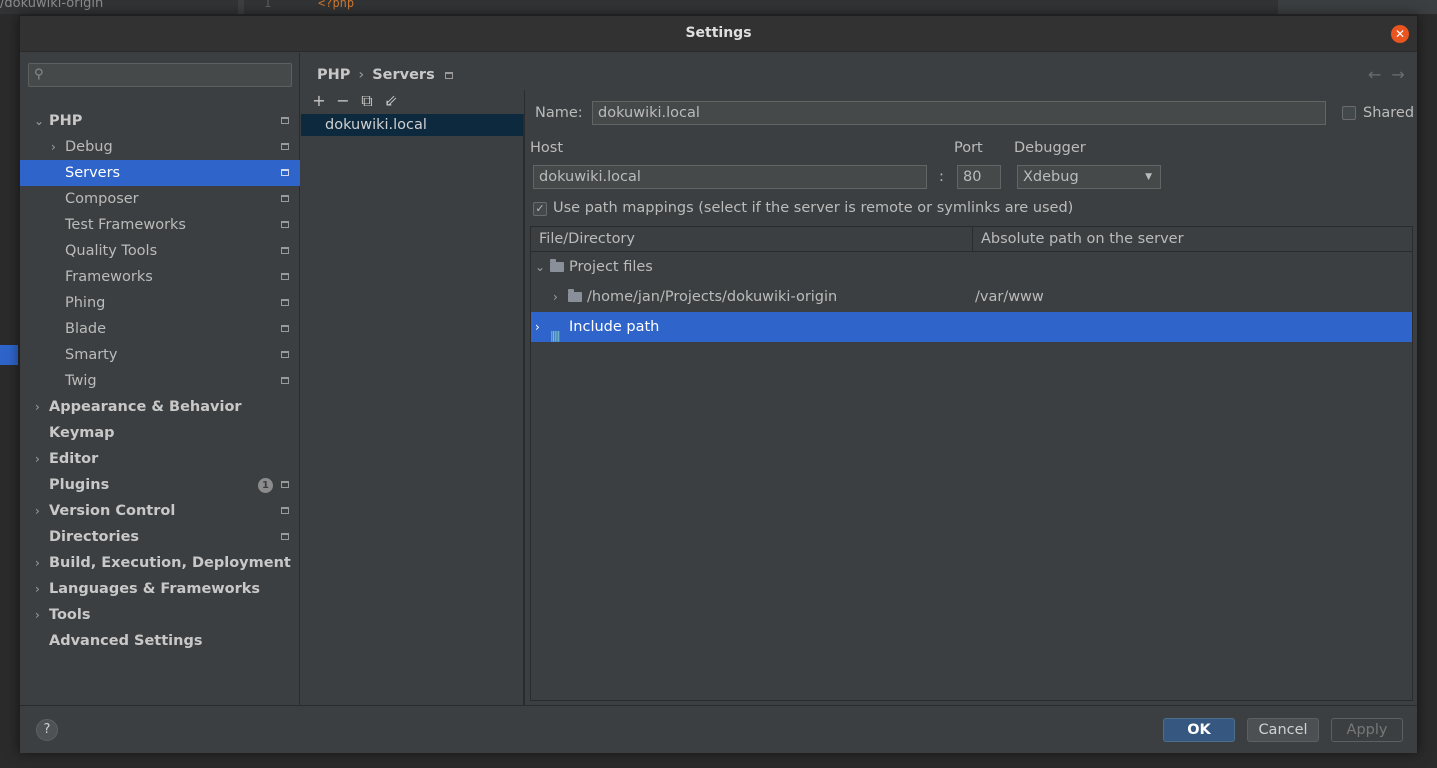 This screenshot has height=768, width=1437. What do you see at coordinates (575, 295) in the screenshot?
I see `folder-icon` at bounding box center [575, 295].